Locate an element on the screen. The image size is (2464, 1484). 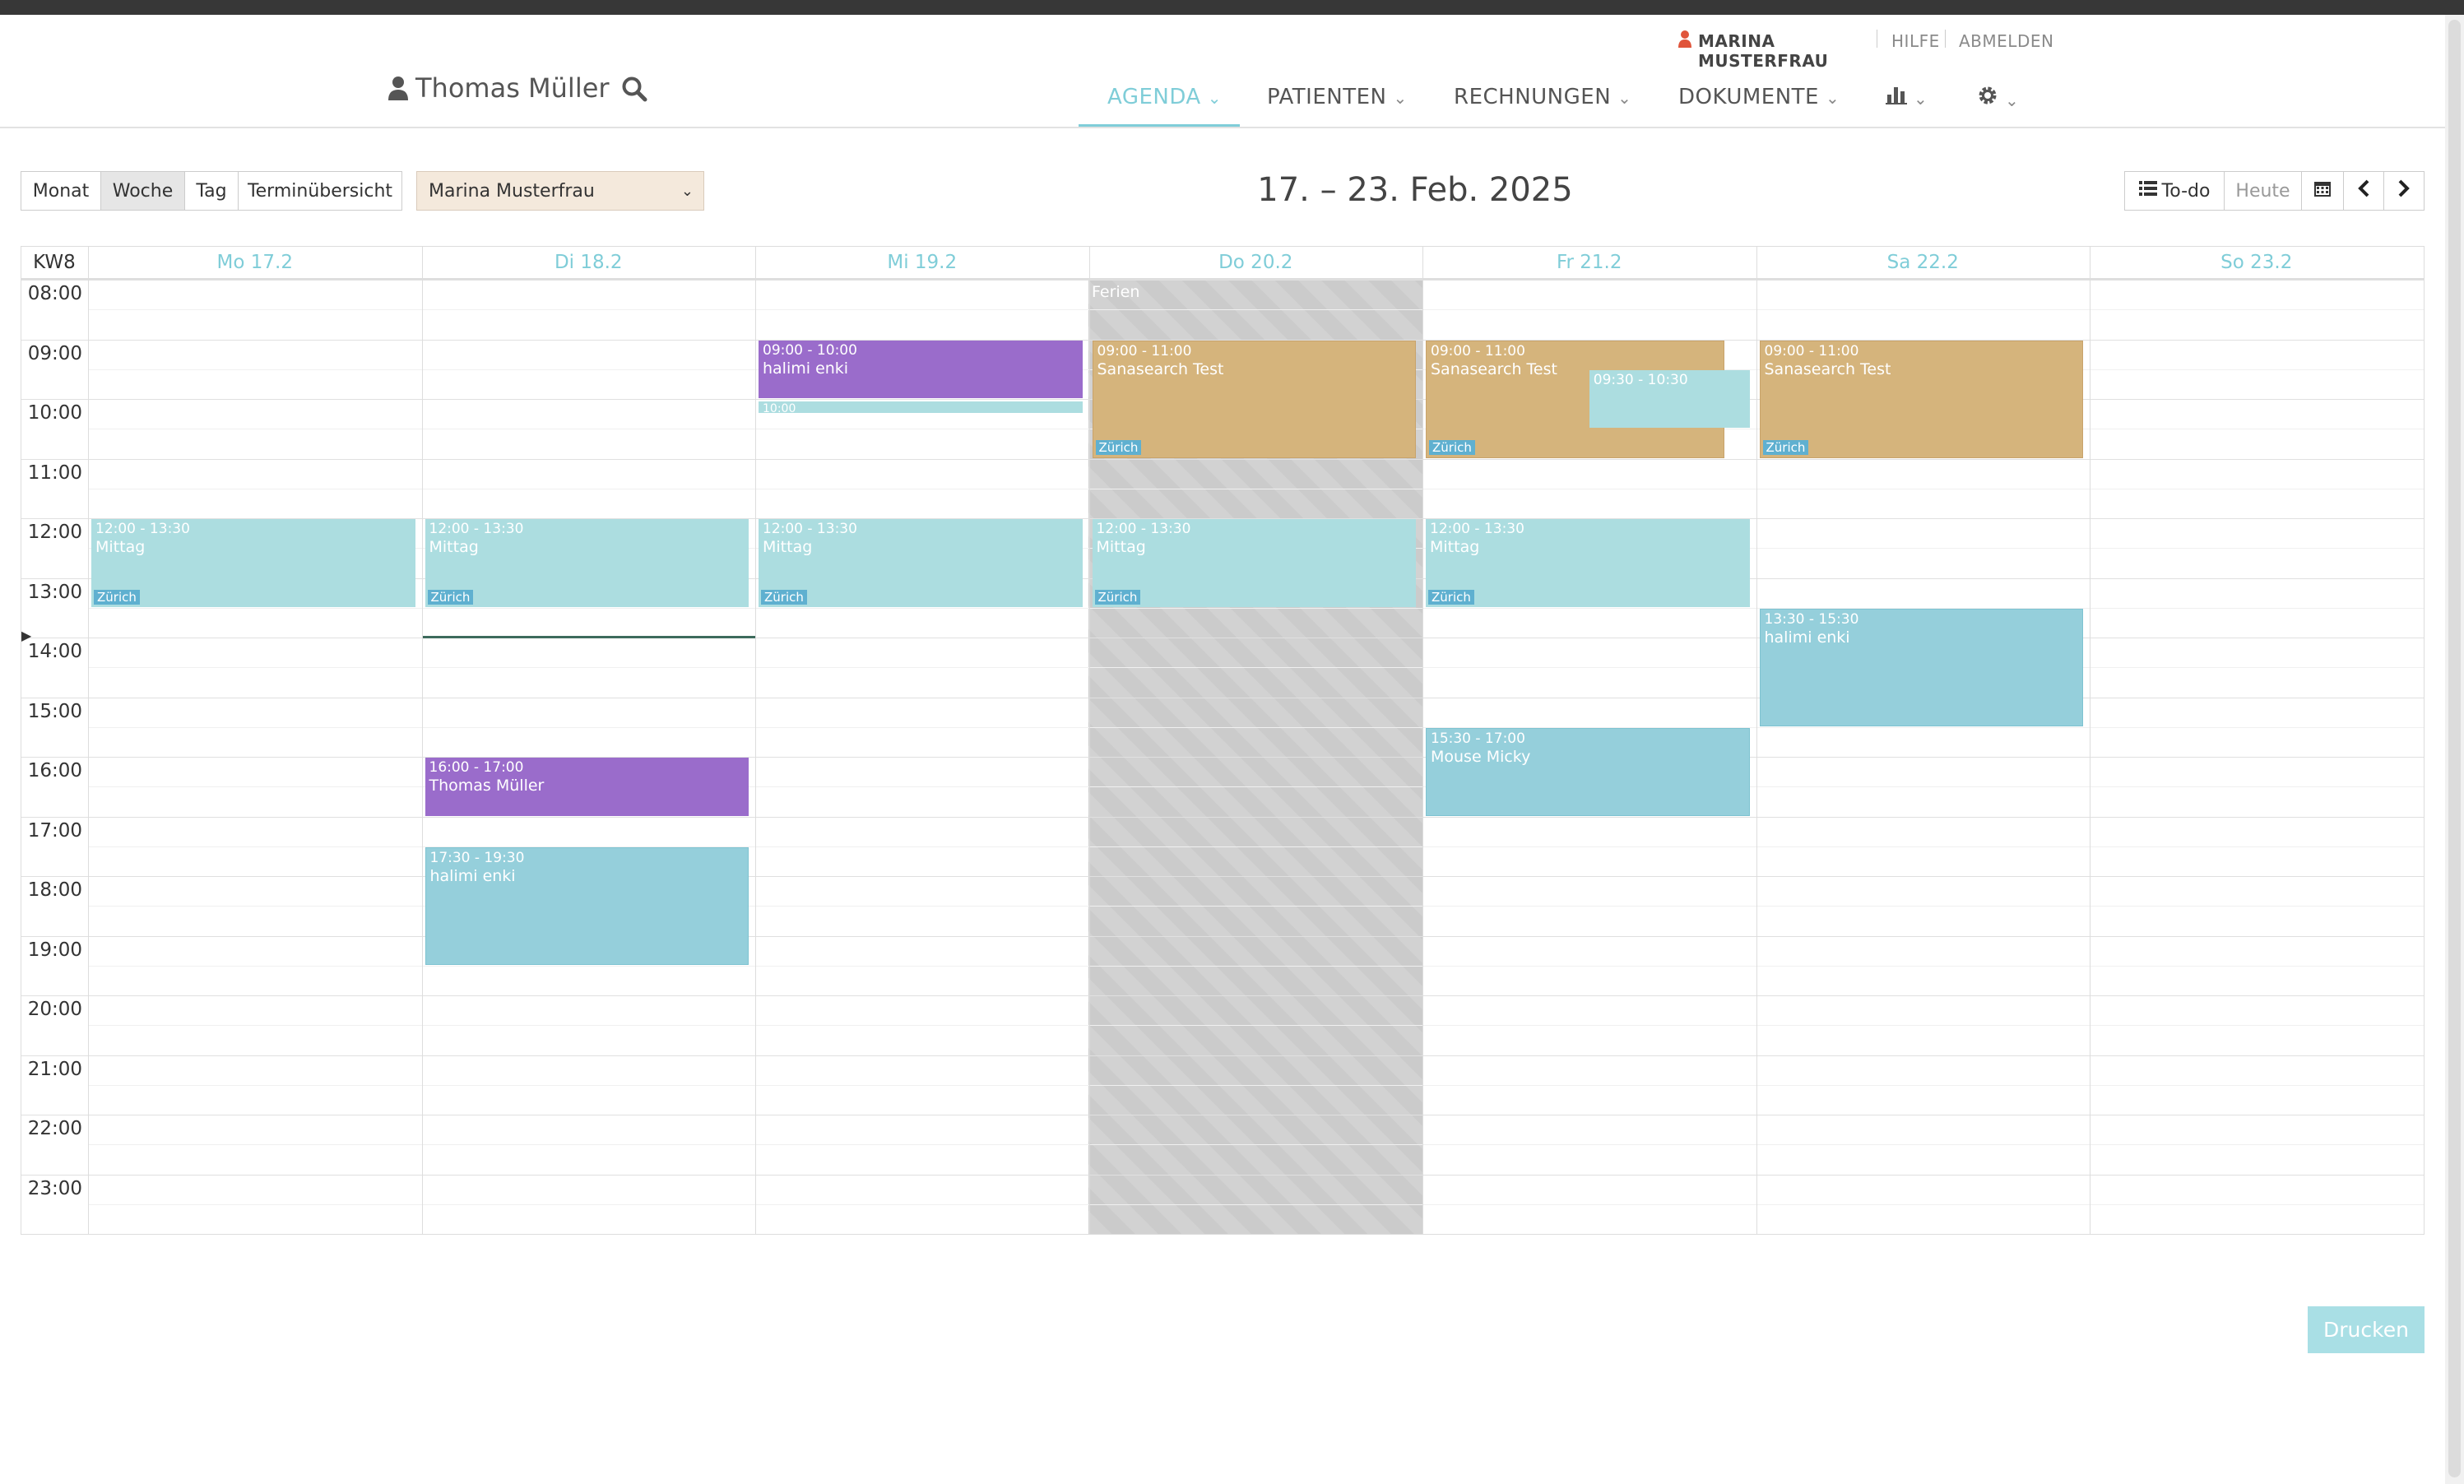
day-header: So 23.2 is located at coordinates (2257, 262).